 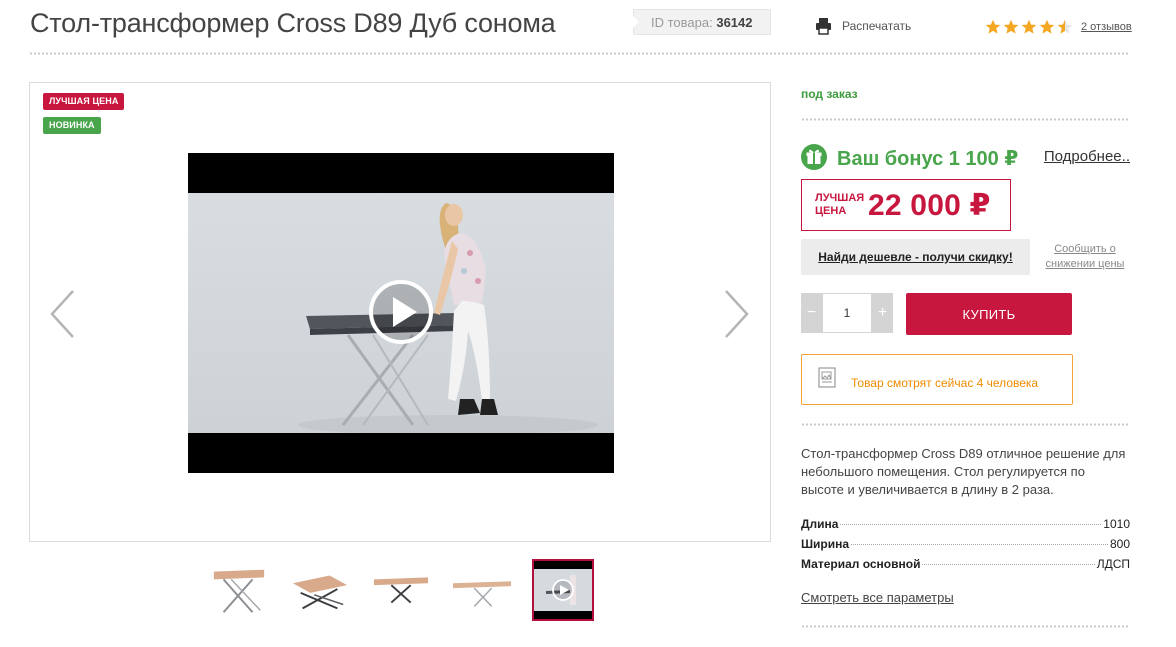 I want to click on badge-new: НОВИНКА, so click(x=72, y=125).